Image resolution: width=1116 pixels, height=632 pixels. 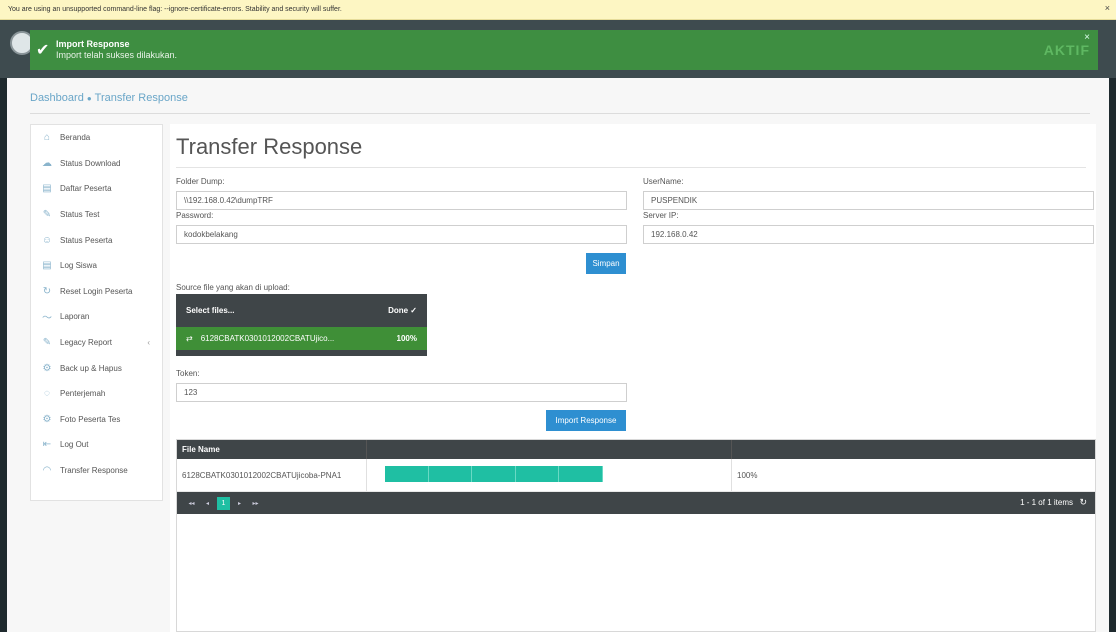 I want to click on progress-bar, so click(x=494, y=474).